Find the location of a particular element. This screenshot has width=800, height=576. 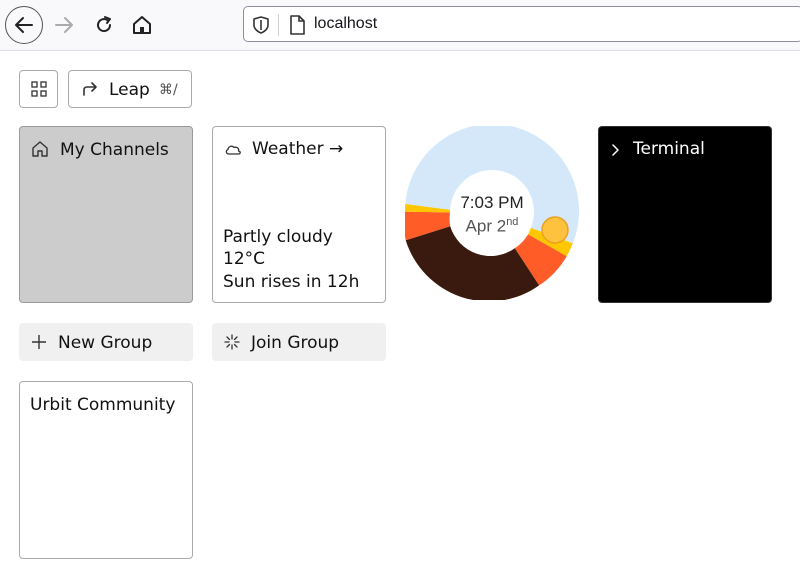

leap-button: Leap ⌘/ is located at coordinates (130, 89).